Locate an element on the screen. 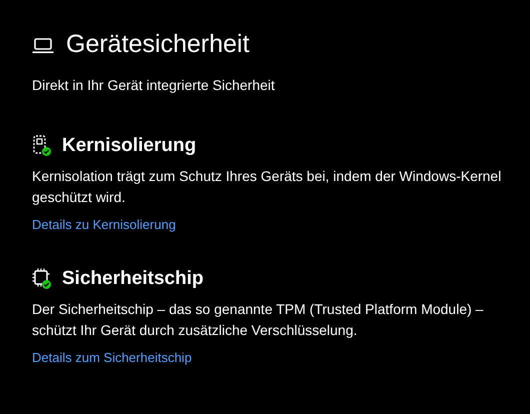 The image size is (530, 414). laptop-icon is located at coordinates (43, 46).